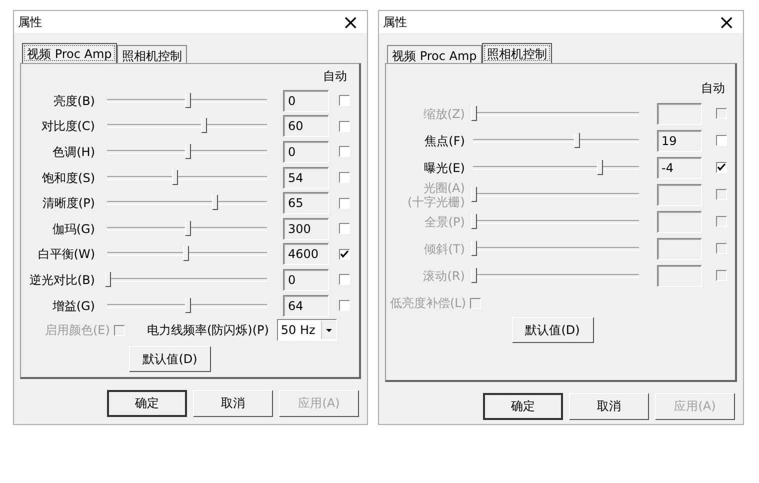 The height and width of the screenshot is (483, 759). What do you see at coordinates (443, 275) in the screenshot?
I see `slider-label: 滚动(R)` at bounding box center [443, 275].